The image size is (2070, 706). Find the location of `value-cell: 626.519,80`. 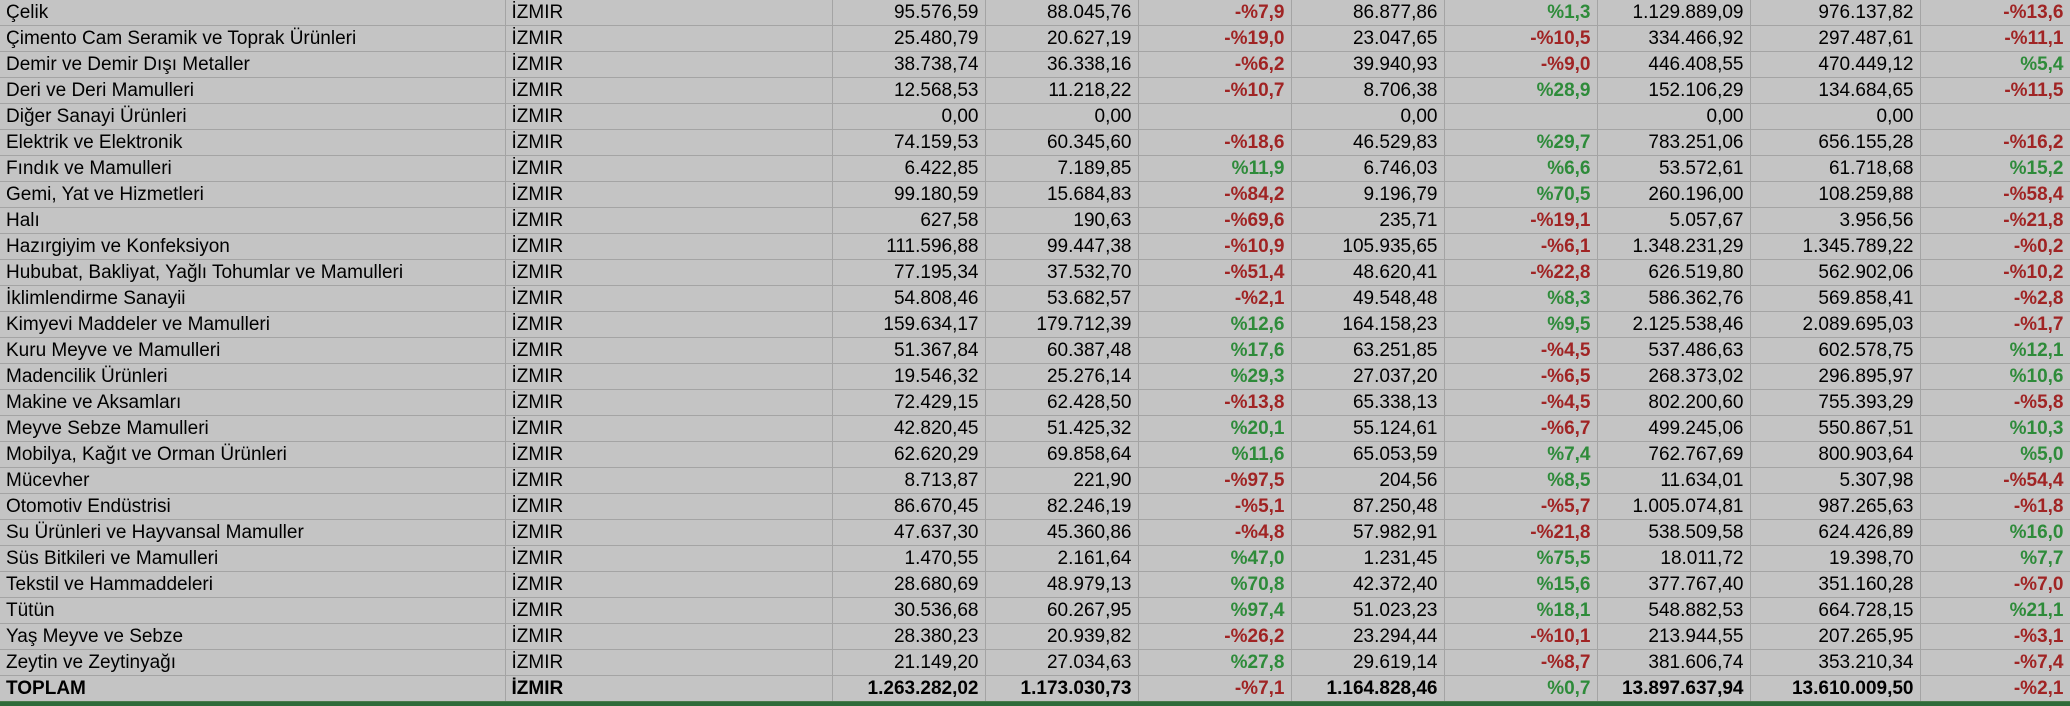

value-cell: 626.519,80 is located at coordinates (1674, 272).